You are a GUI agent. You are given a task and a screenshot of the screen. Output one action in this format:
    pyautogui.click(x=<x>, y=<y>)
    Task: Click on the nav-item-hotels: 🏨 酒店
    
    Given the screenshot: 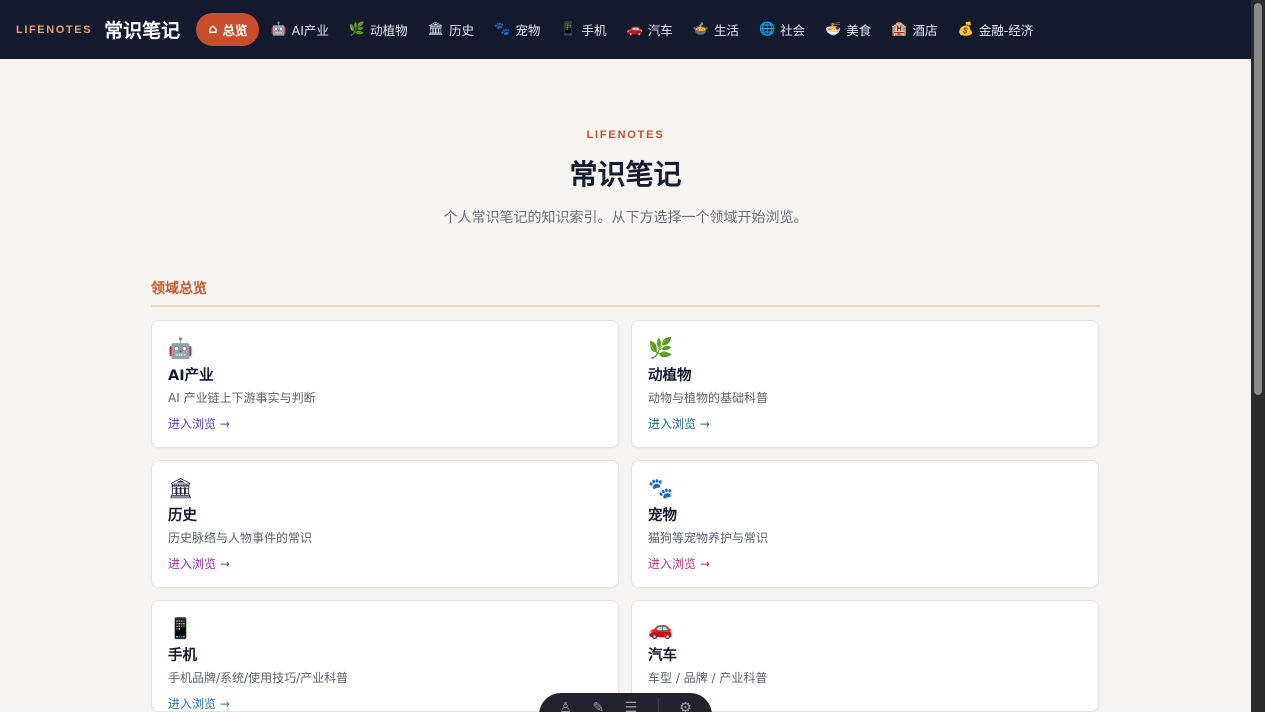 What is the action you would take?
    pyautogui.click(x=914, y=29)
    